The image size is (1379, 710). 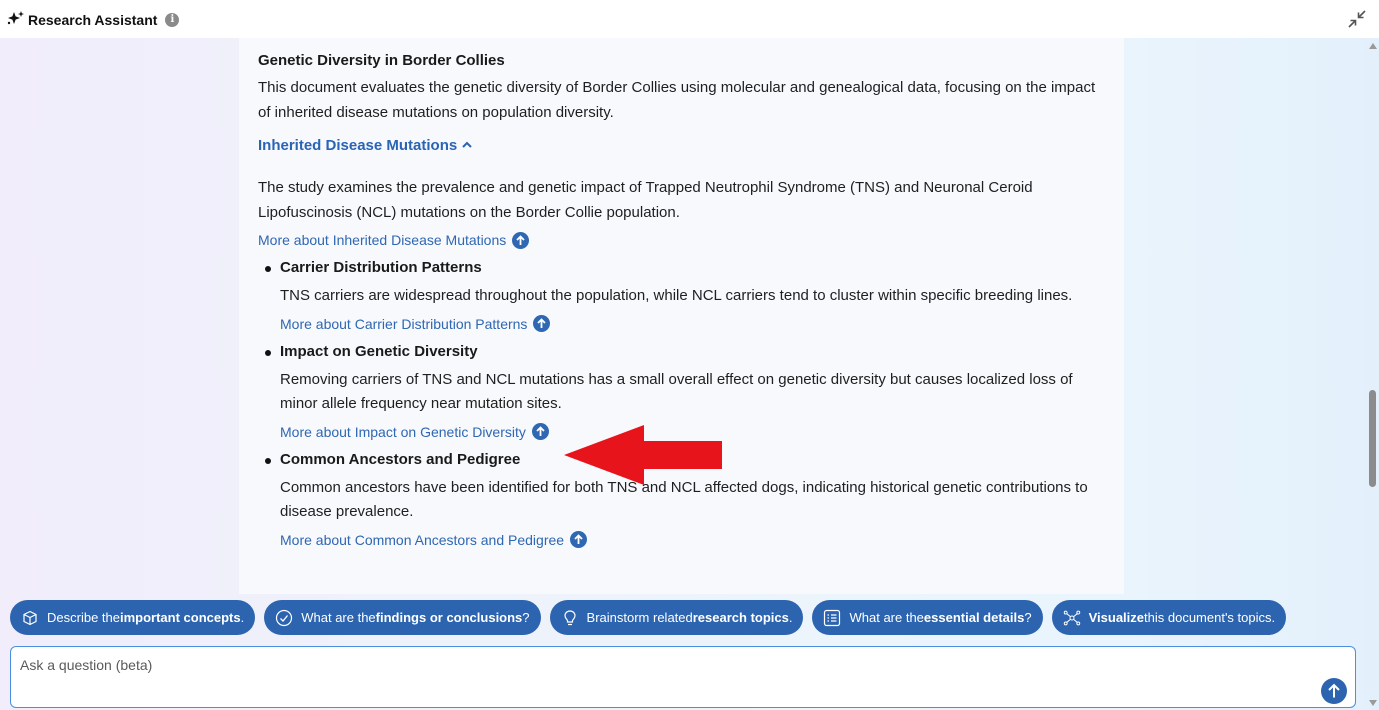 What do you see at coordinates (1116, 617) in the screenshot?
I see `chip-bold-text: Visualize` at bounding box center [1116, 617].